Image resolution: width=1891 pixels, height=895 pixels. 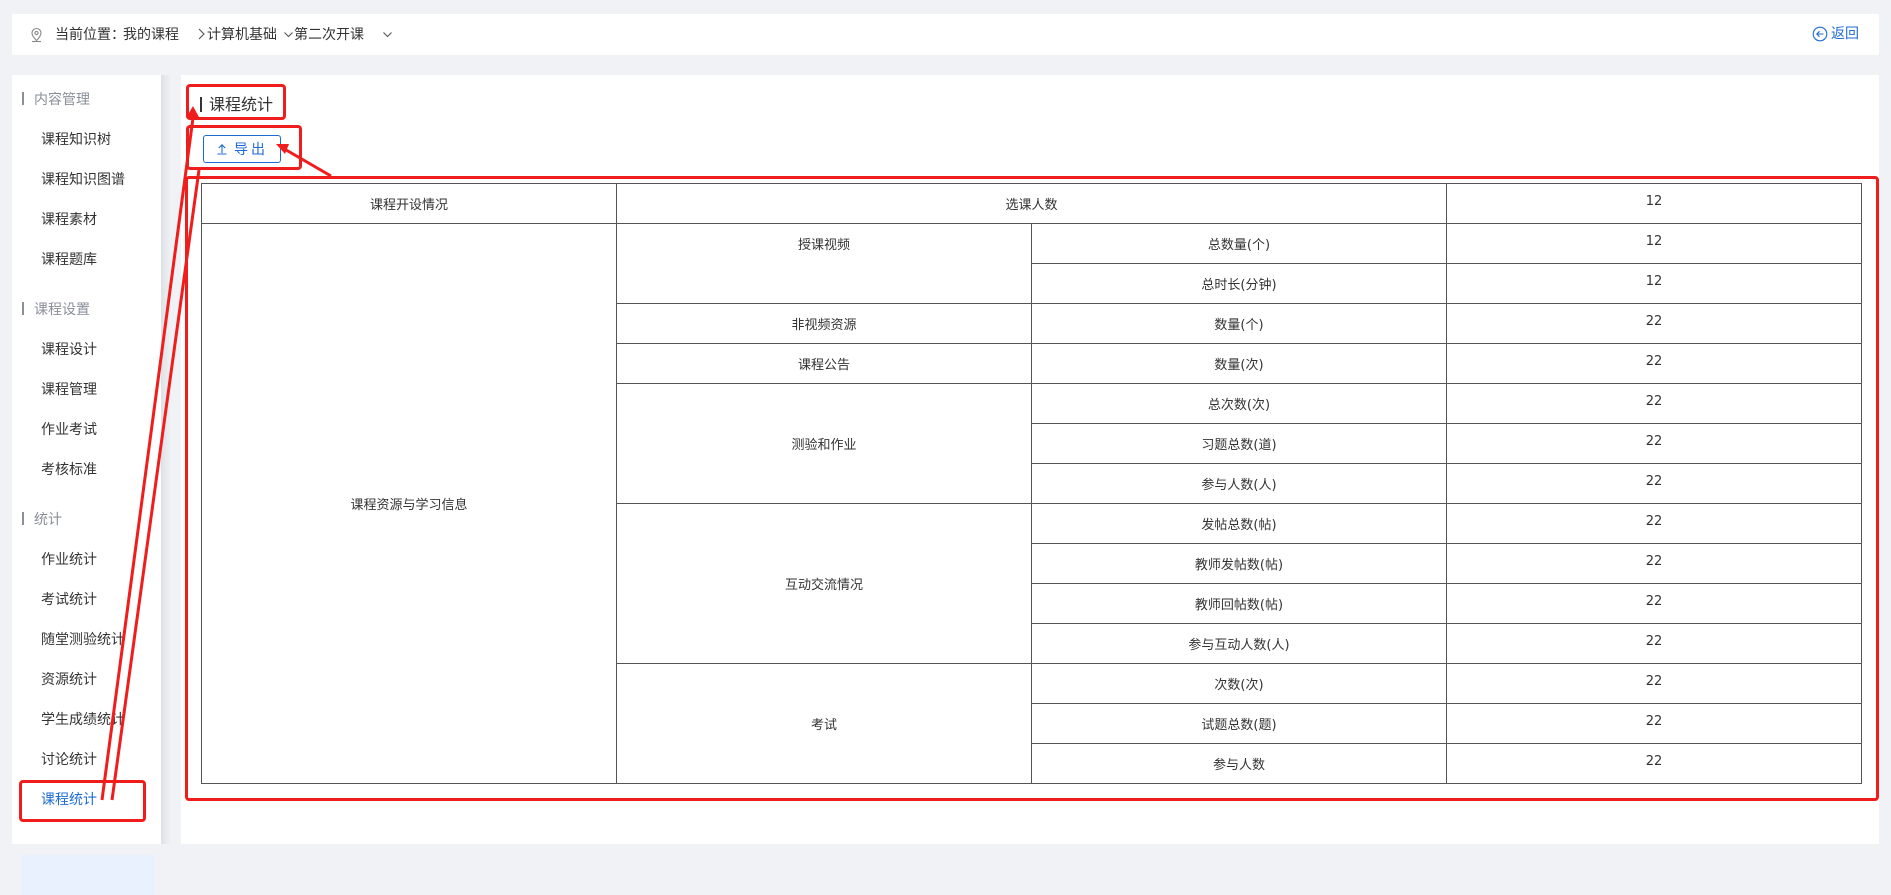 I want to click on table-category-cell: 非视频资源, so click(x=824, y=323).